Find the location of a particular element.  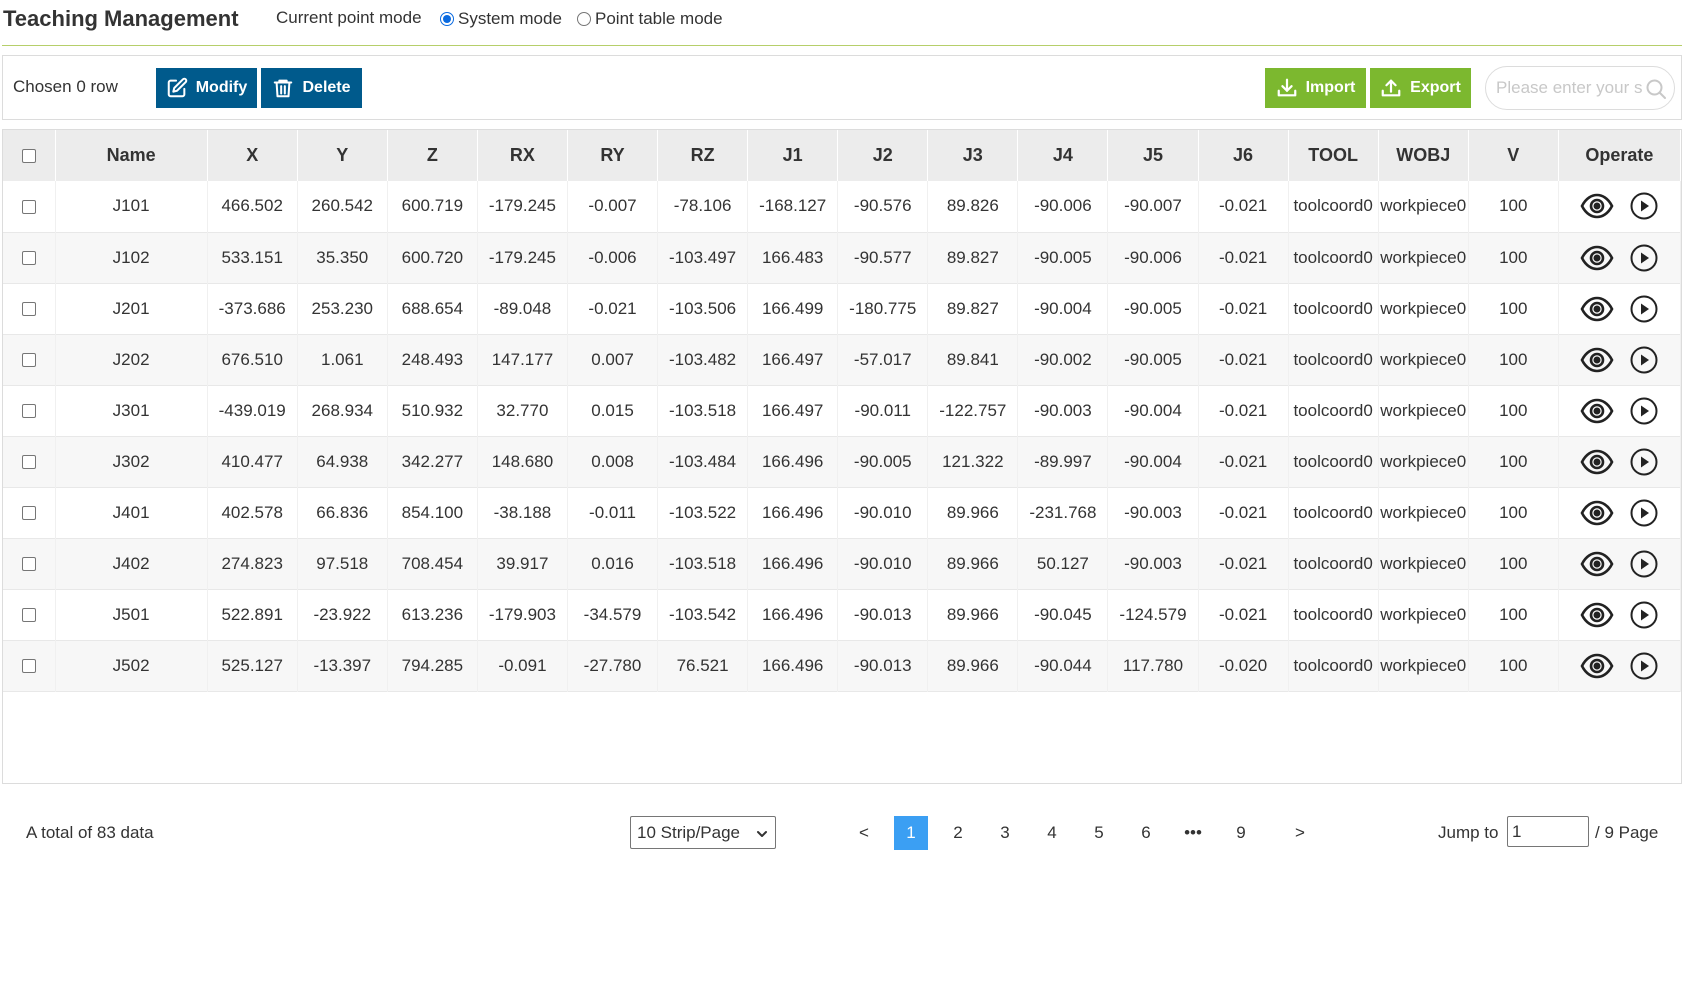

cell-name: J401 is located at coordinates (131, 512).